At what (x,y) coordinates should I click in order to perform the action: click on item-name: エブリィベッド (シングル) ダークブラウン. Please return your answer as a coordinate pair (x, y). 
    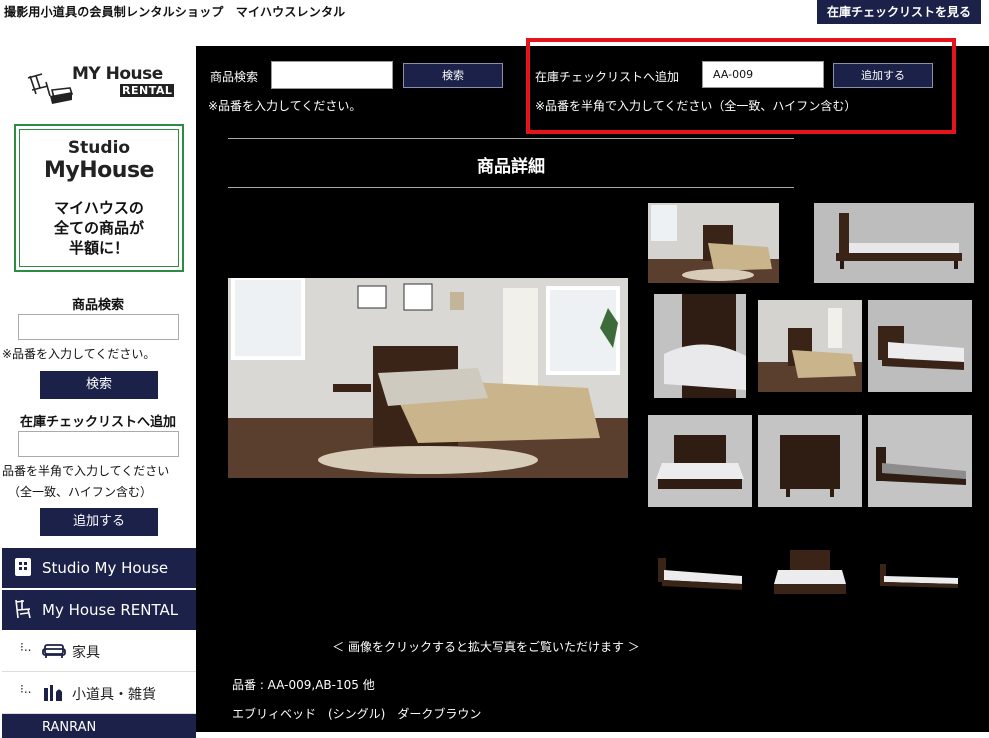
    Looking at the image, I should click on (357, 714).